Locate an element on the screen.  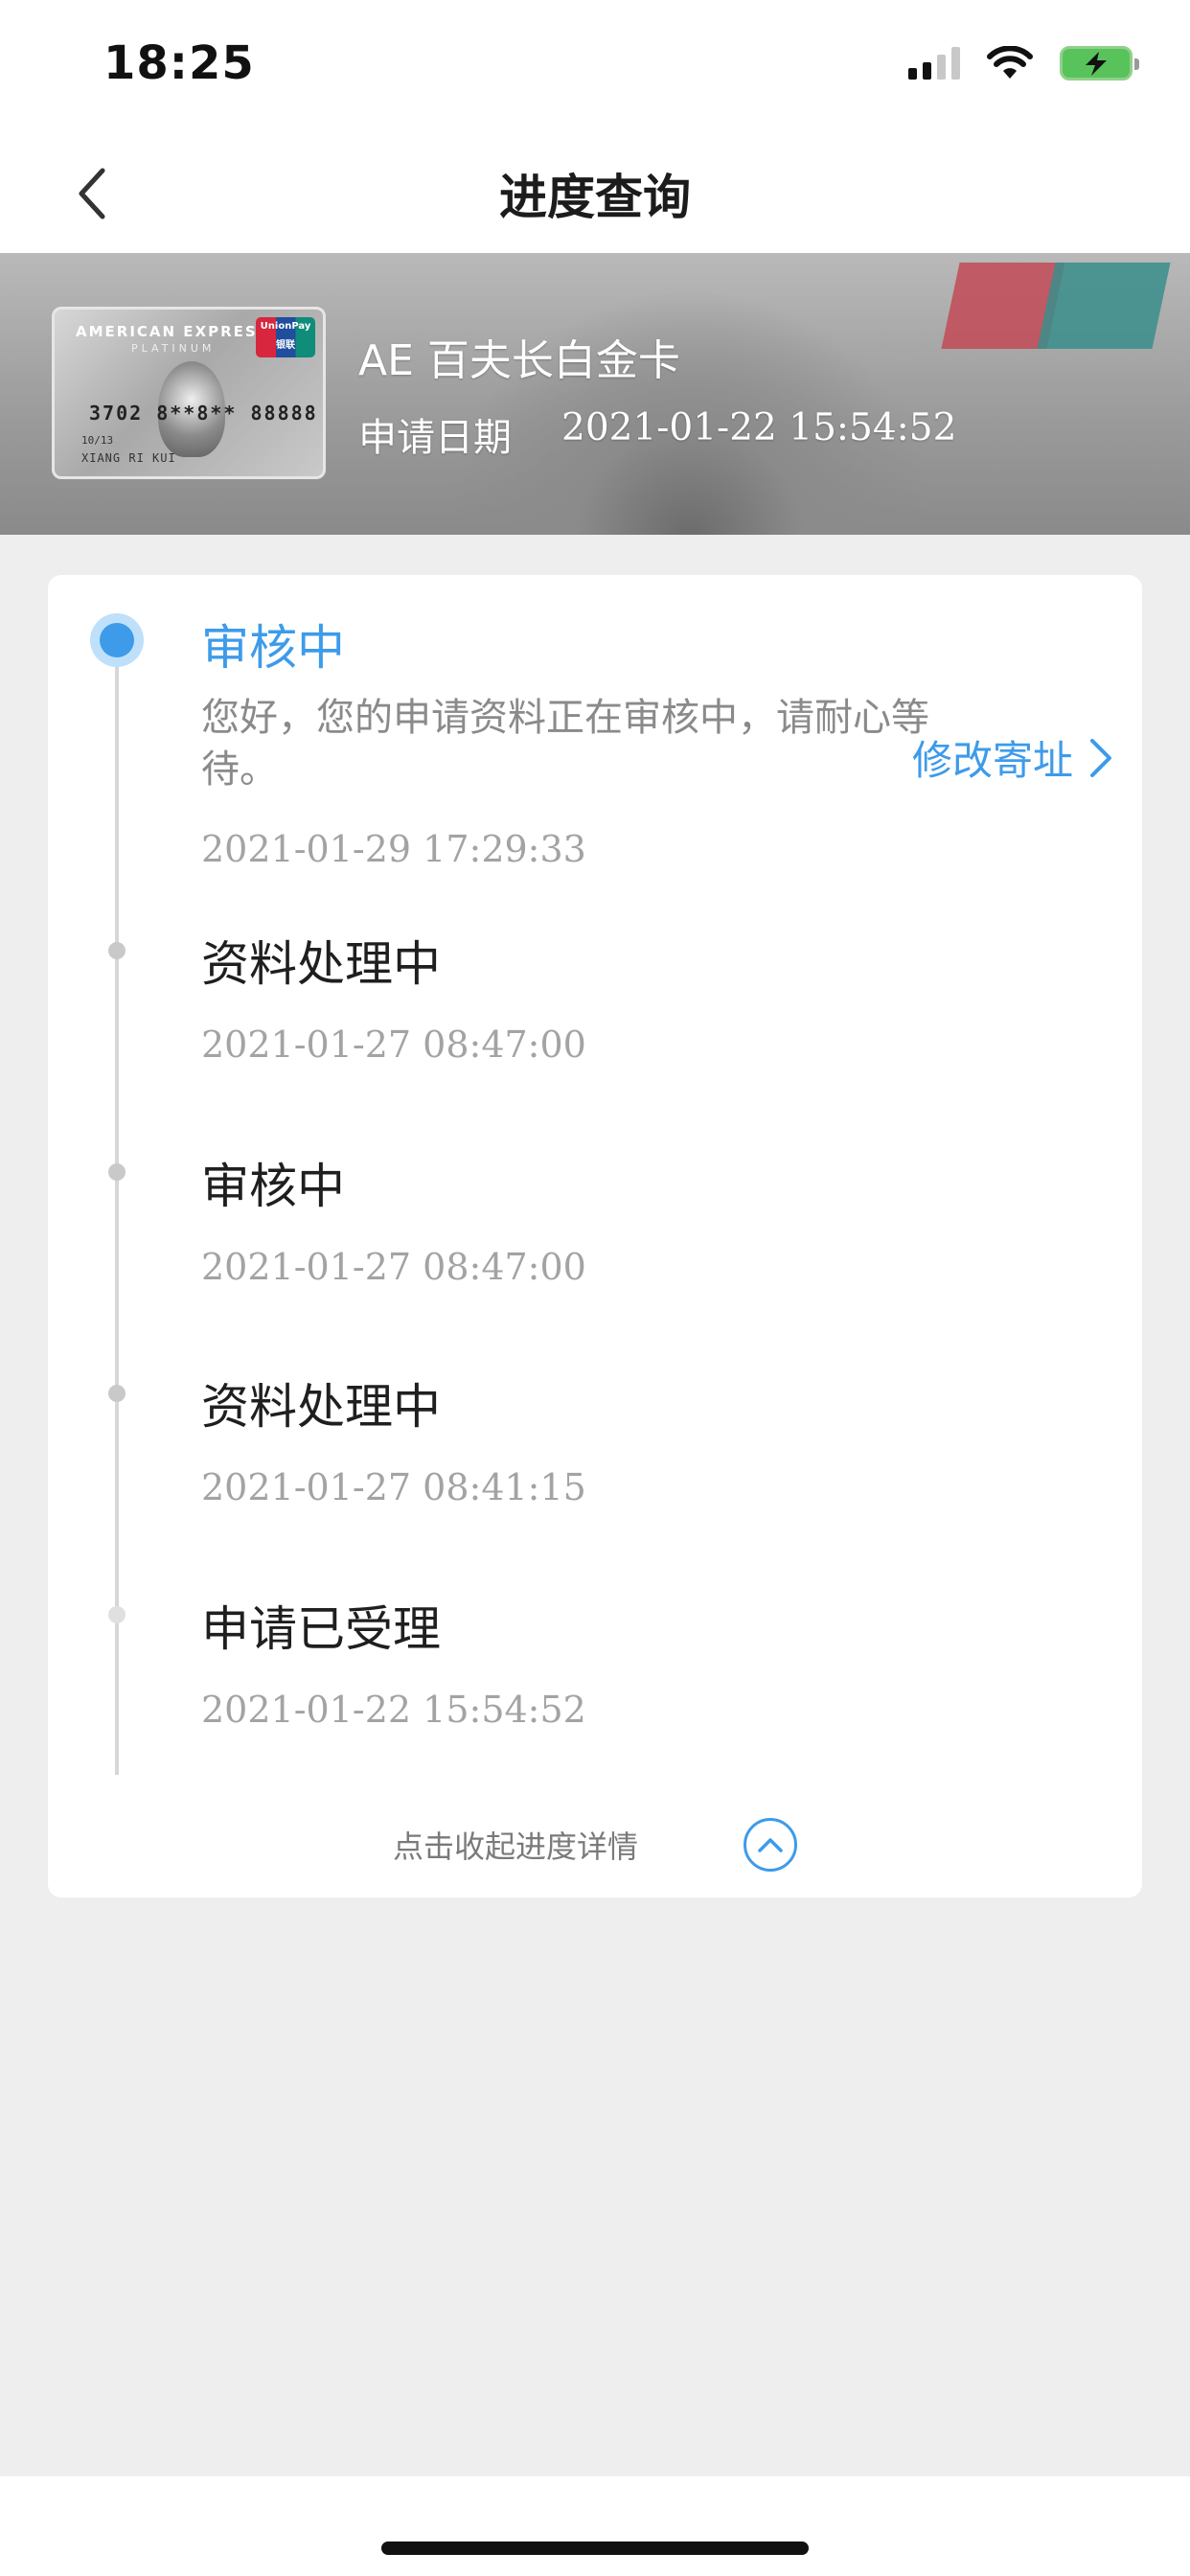
apply-date: 申请日期 2021-01-22 15:54:52 is located at coordinates (657, 434).